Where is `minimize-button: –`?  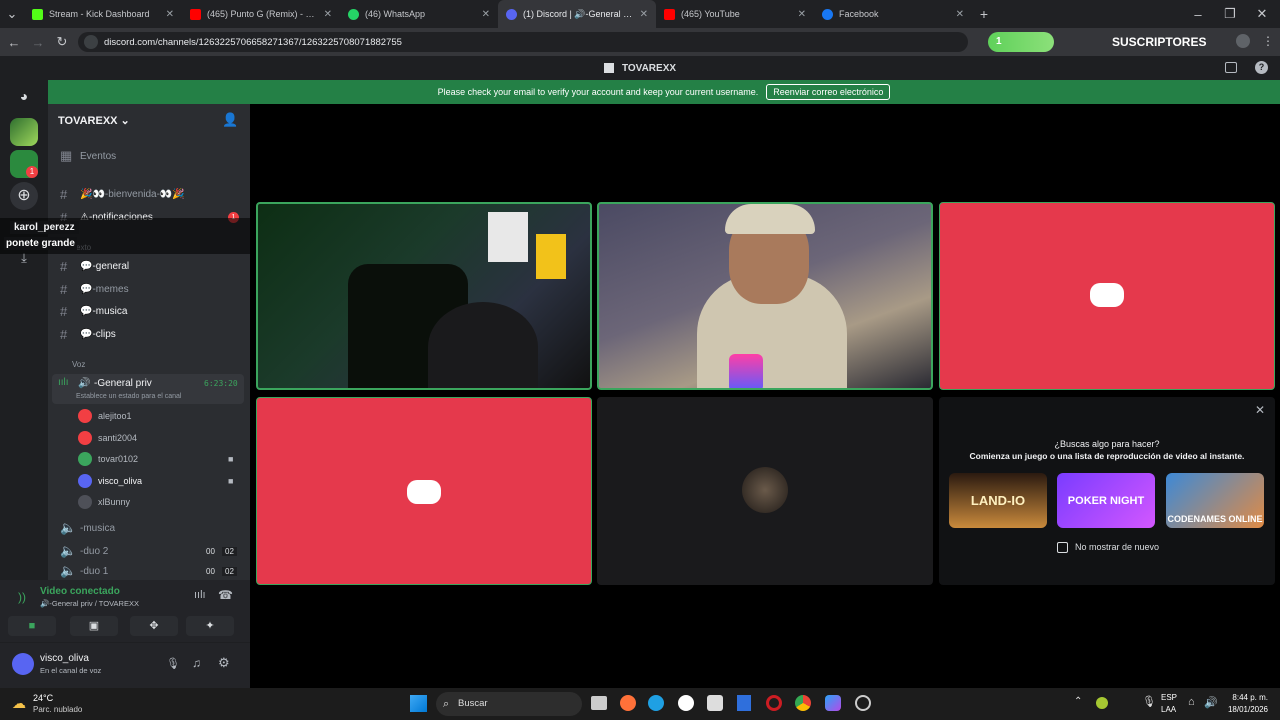 minimize-button: – is located at coordinates (1198, 14).